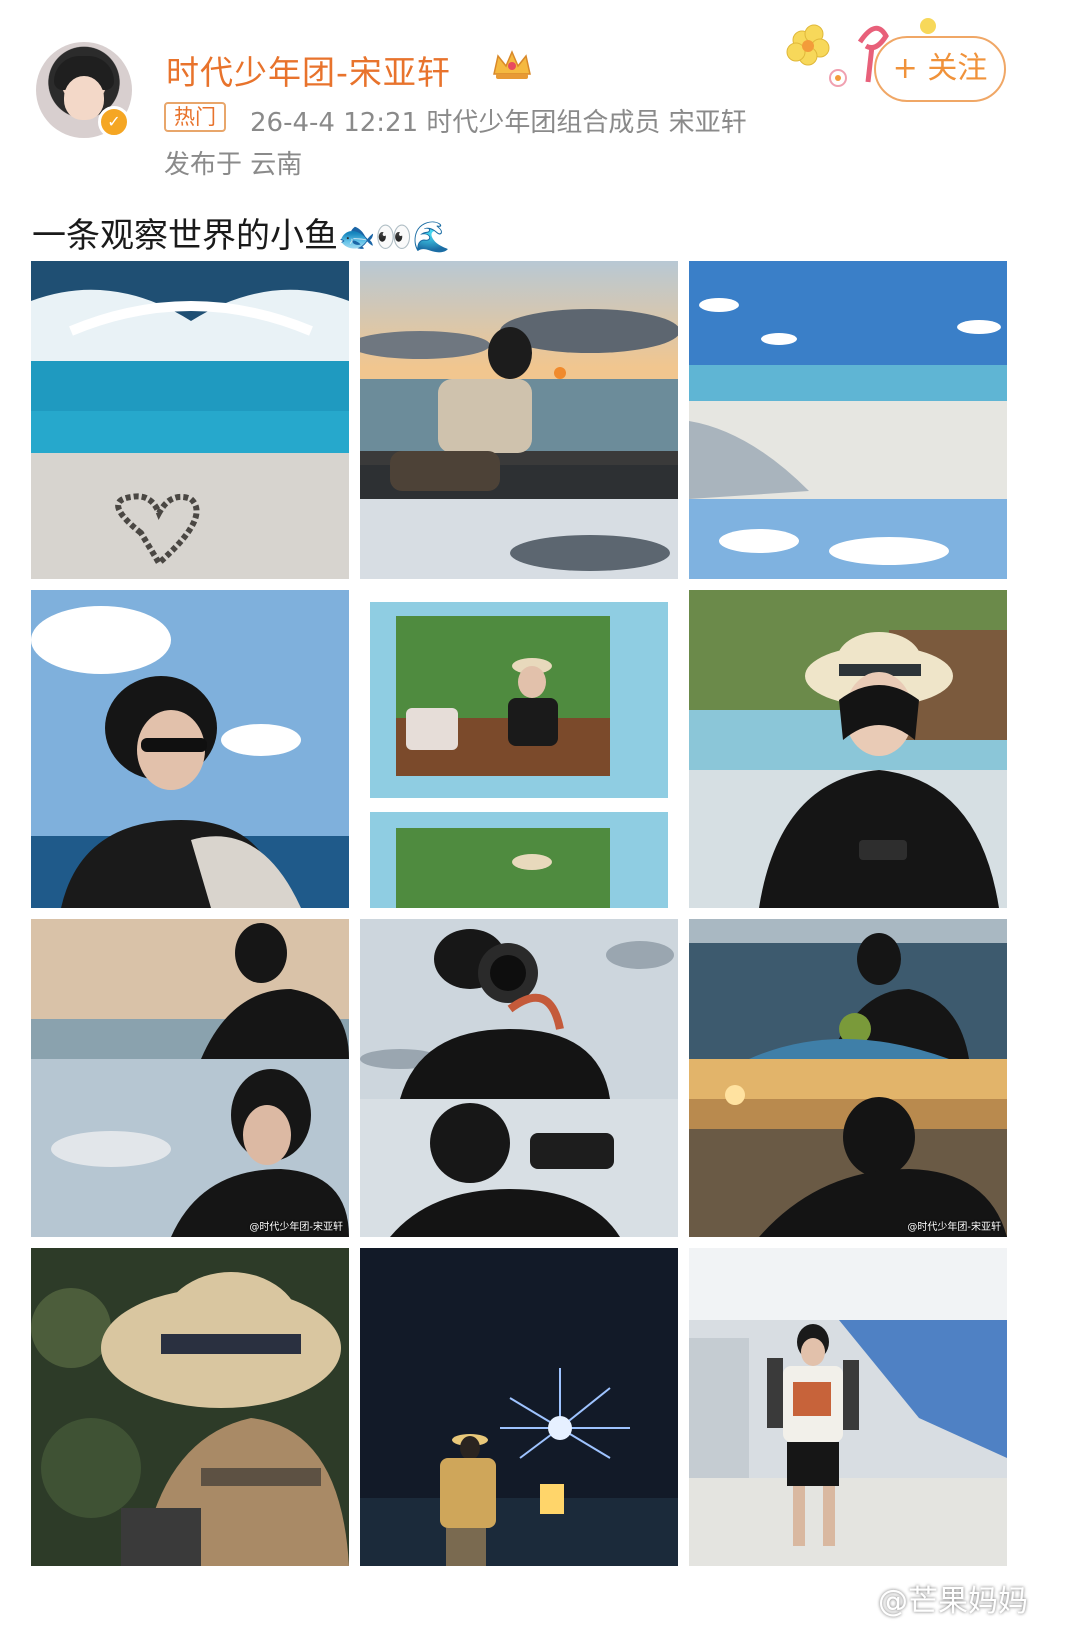  I want to click on photo-boat-sunset: @时代少年团-宋亚轩, so click(848, 1078).